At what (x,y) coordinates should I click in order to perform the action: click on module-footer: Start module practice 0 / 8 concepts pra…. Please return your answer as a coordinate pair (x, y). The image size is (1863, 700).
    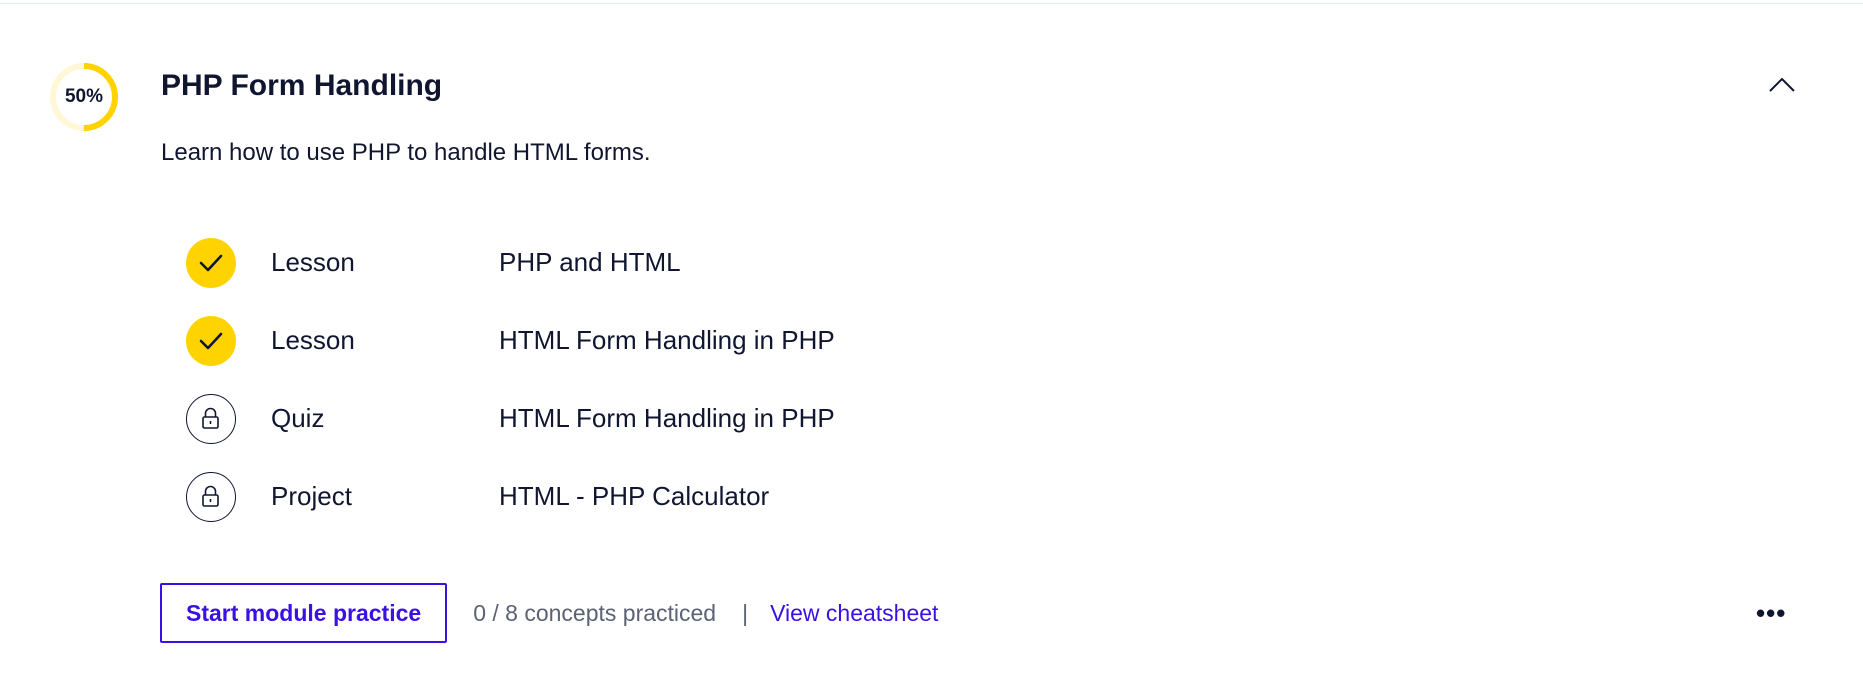
    Looking at the image, I should click on (549, 613).